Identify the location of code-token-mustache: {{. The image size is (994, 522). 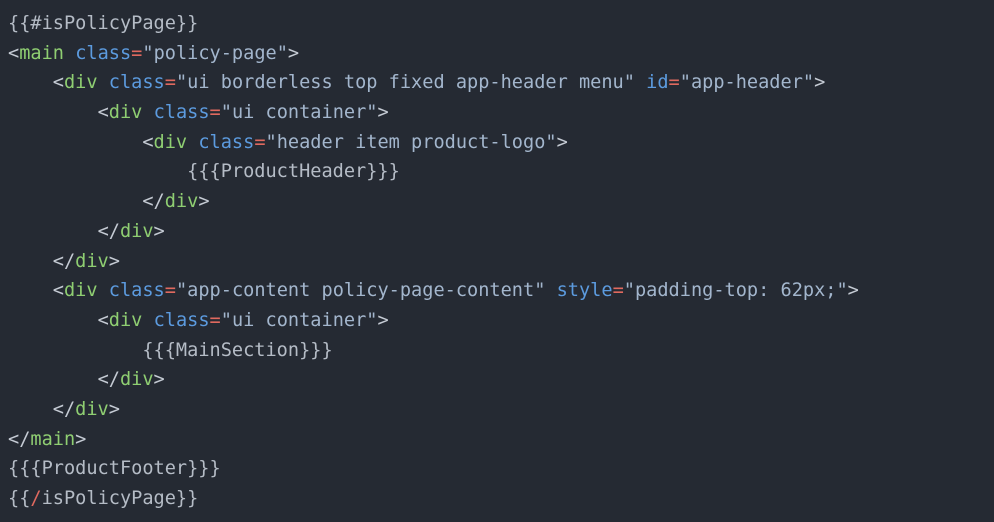
(19, 498).